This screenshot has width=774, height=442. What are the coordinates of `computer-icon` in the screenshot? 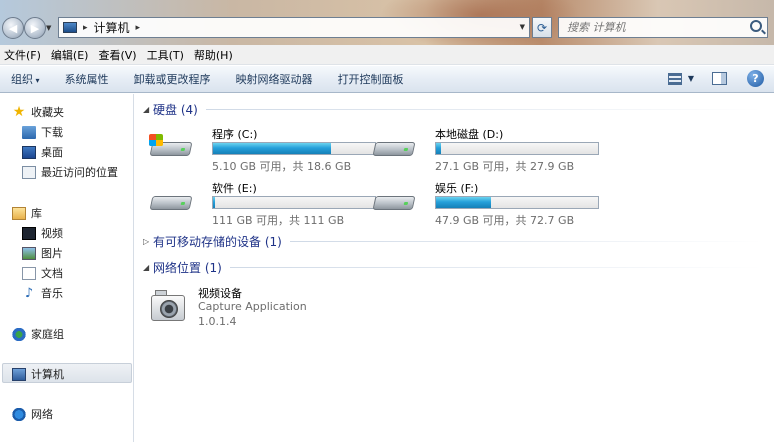 It's located at (70, 27).